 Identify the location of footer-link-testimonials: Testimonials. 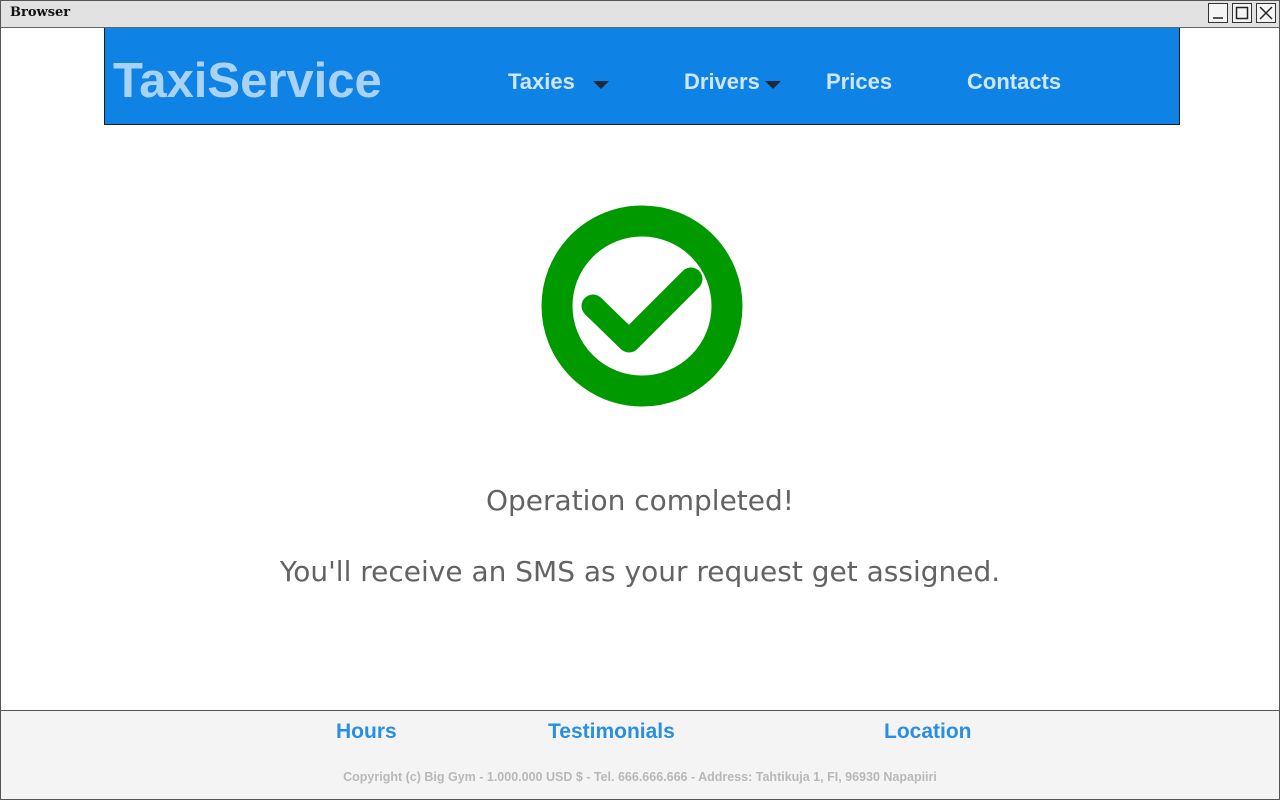
(611, 732).